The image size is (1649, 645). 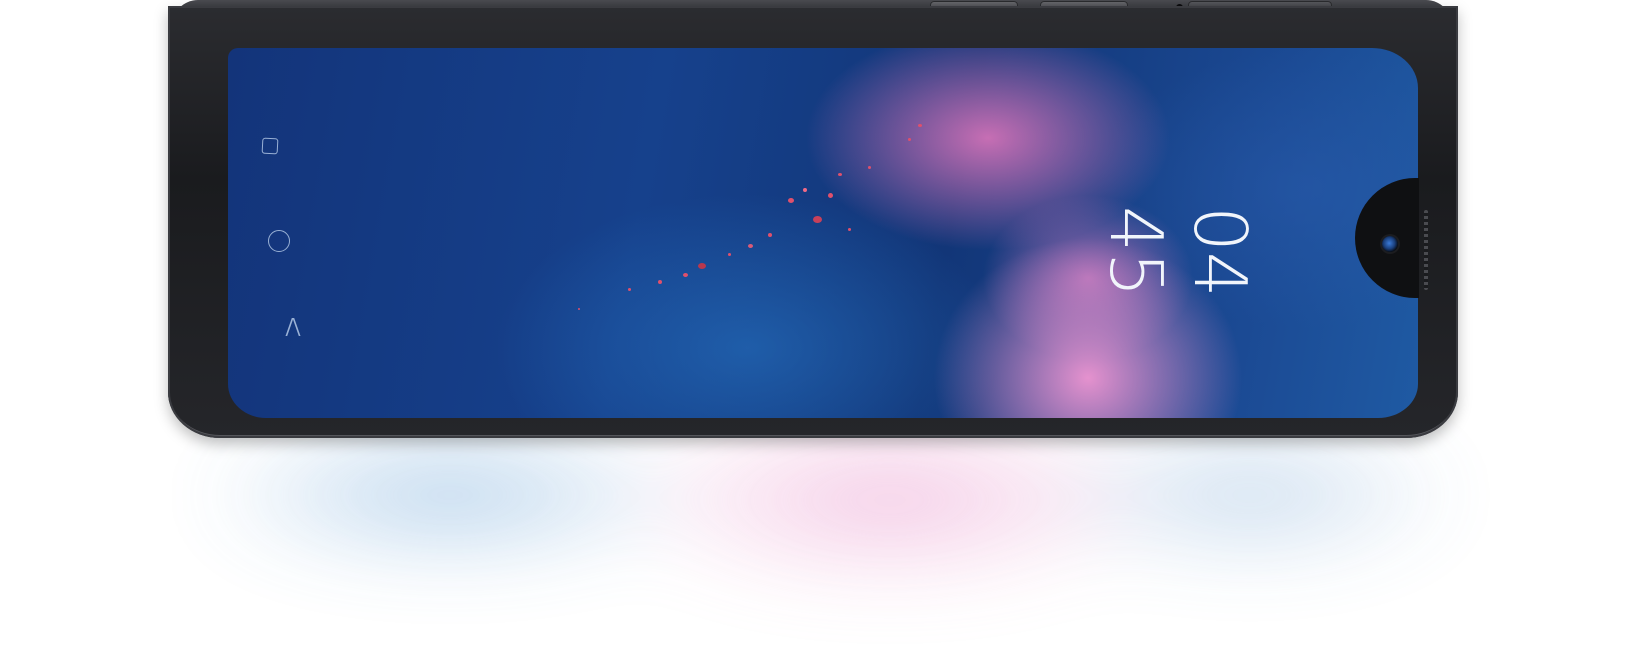 What do you see at coordinates (450, 495) in the screenshot?
I see `reflection-blue-left` at bounding box center [450, 495].